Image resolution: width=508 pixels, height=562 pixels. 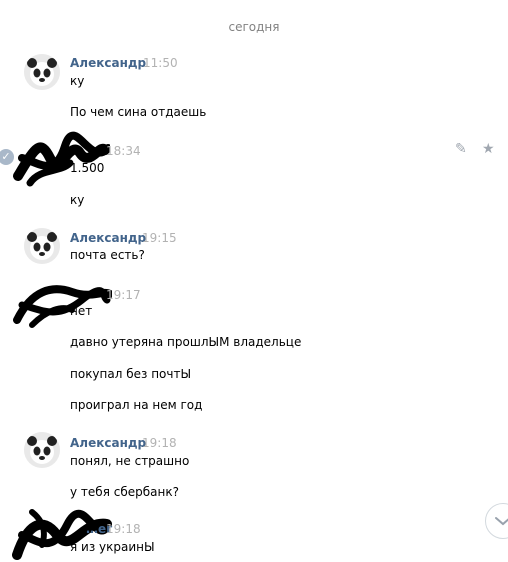 I want to click on message-text: у тебя сбербанк?, so click(x=124, y=492).